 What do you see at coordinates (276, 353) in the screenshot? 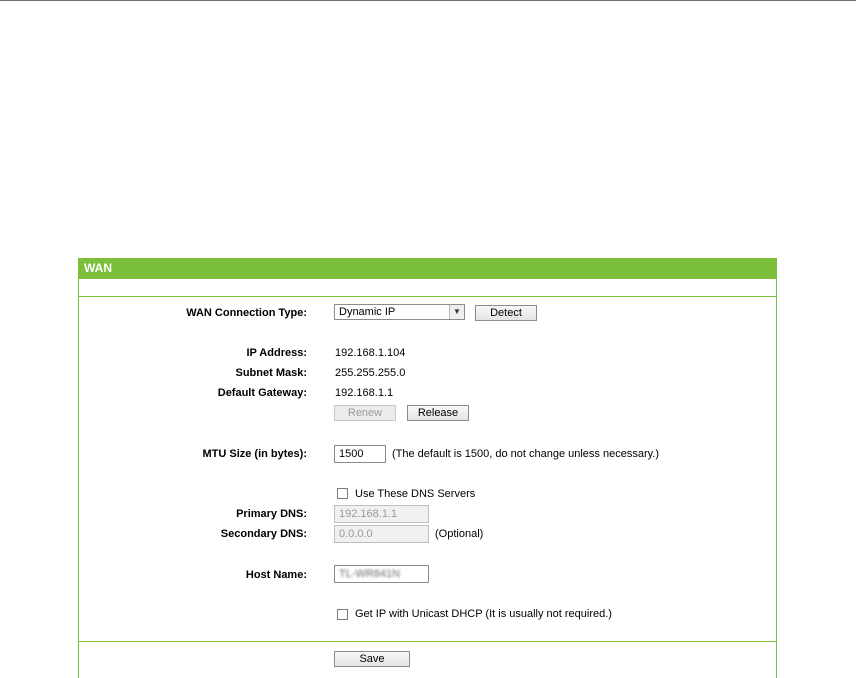
I see `ip-address-label: IP Address:` at bounding box center [276, 353].